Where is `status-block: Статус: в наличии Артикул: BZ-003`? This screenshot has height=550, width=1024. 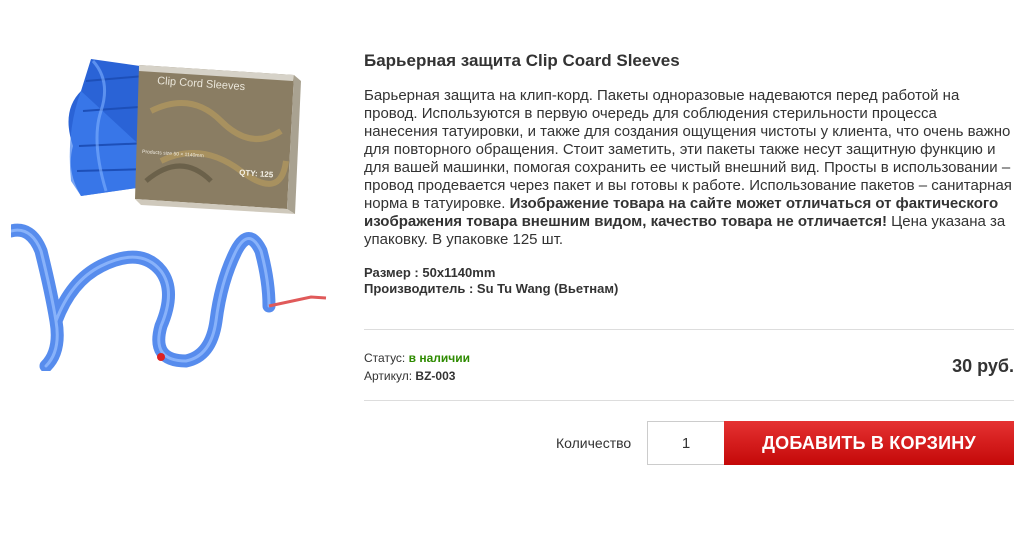
status-block: Статус: в наличии Артикул: BZ-003 is located at coordinates (417, 367).